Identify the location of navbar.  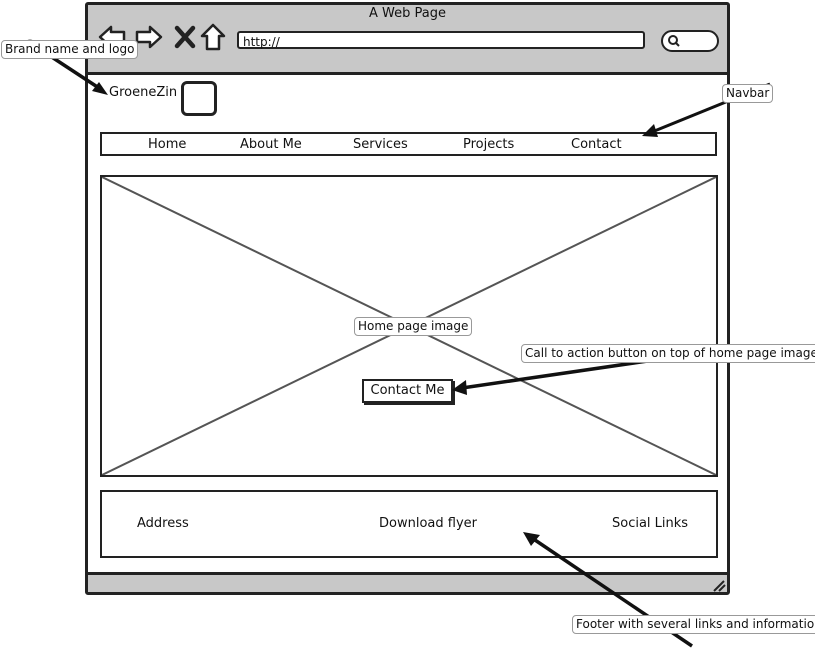
(408, 144).